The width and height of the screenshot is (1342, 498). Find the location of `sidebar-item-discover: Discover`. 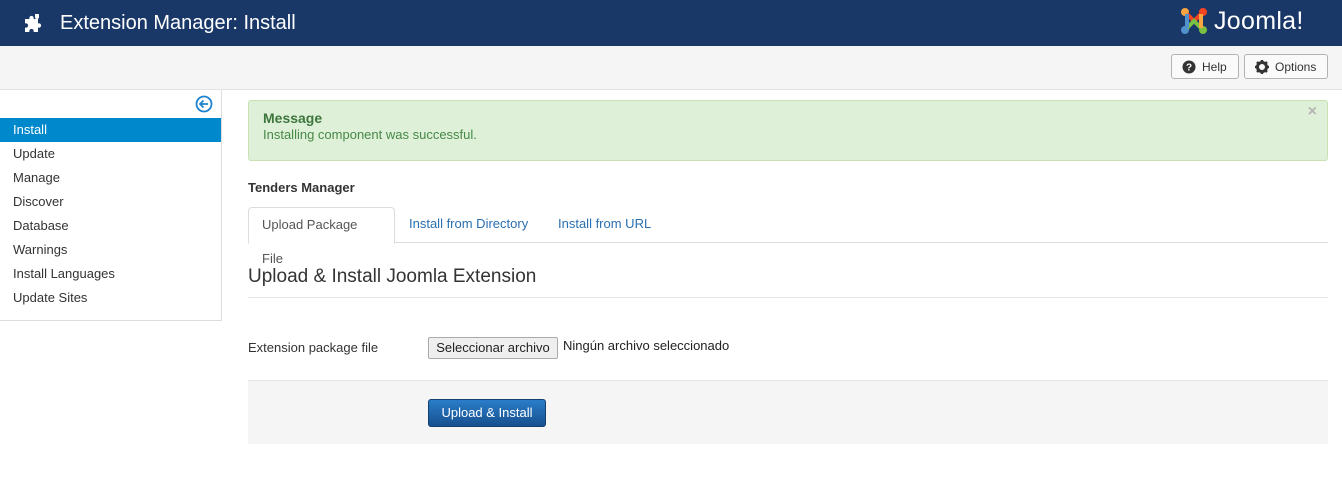

sidebar-item-discover: Discover is located at coordinates (110, 202).